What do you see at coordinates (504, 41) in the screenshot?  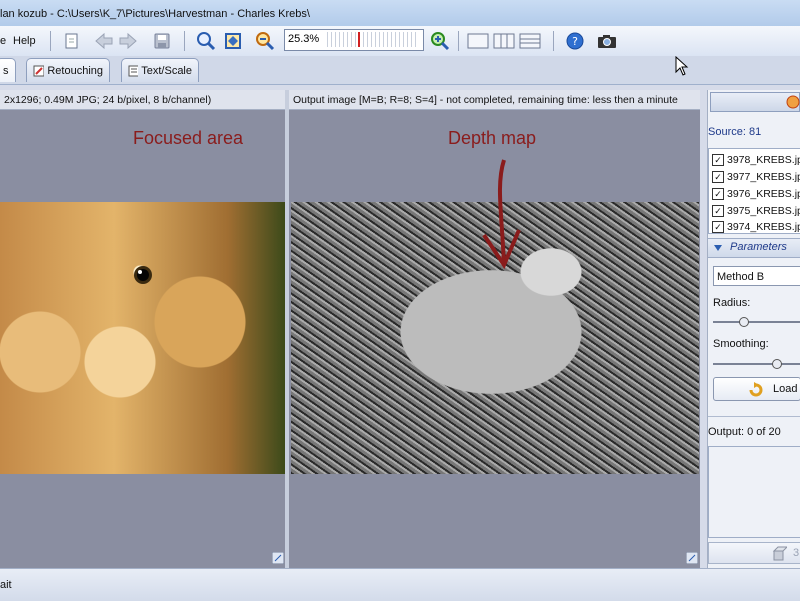 I see `layout-split-icon` at bounding box center [504, 41].